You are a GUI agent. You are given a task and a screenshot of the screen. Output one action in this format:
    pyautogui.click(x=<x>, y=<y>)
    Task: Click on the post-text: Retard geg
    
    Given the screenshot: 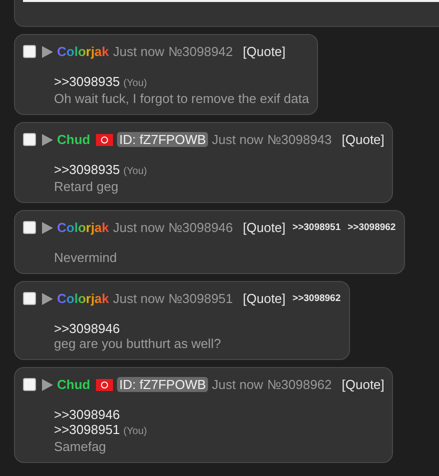 What is the action you would take?
    pyautogui.click(x=87, y=186)
    